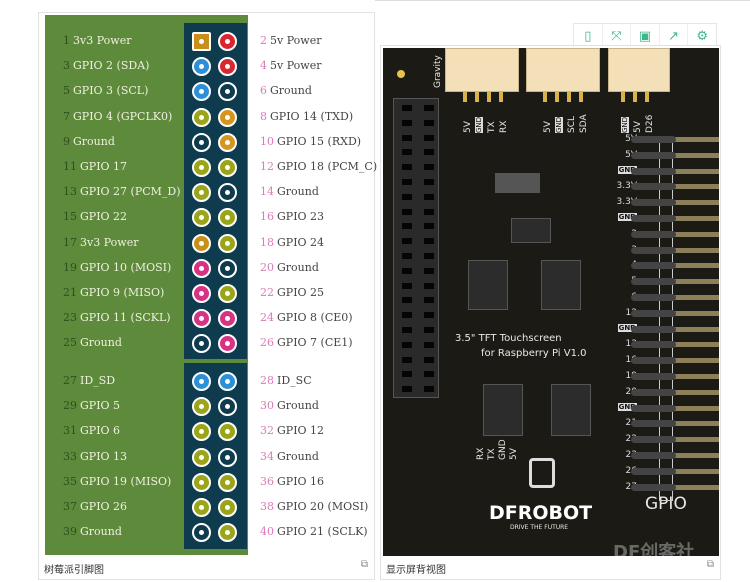 The height and width of the screenshot is (582, 750). I want to click on connector-pin-label: SCL, so click(572, 124).